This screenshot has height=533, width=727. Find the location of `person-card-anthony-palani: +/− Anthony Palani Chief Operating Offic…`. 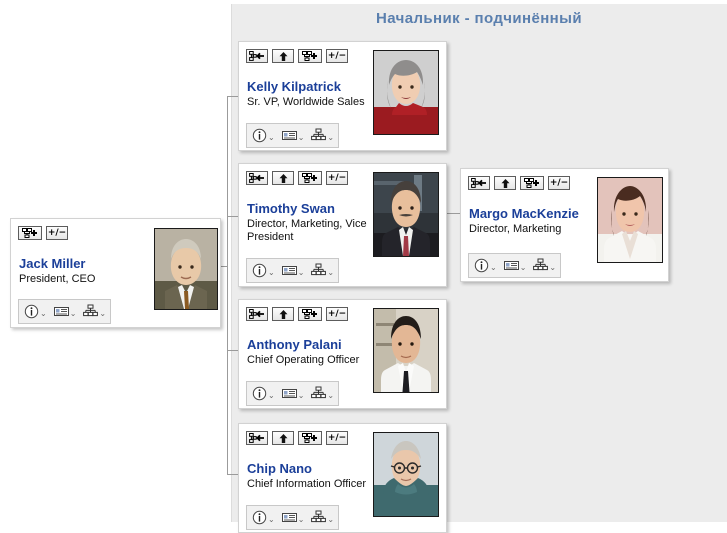

person-card-anthony-palani: +/− Anthony Palani Chief Operating Offic… is located at coordinates (342, 354).